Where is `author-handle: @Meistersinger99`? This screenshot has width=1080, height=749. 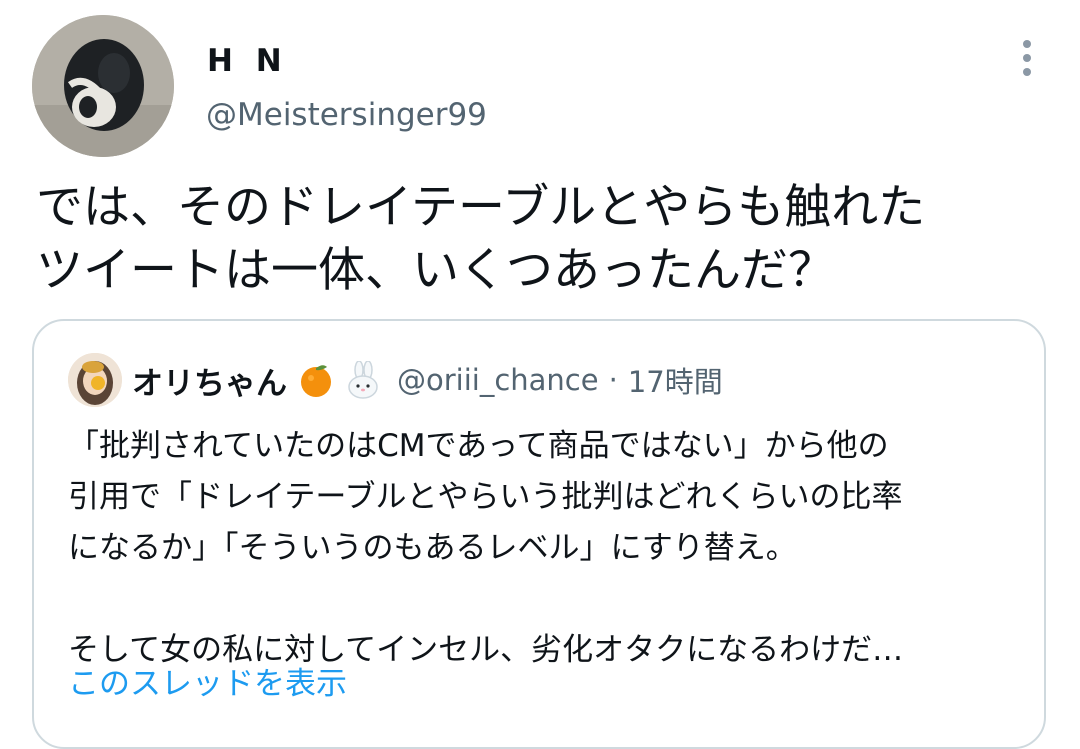
author-handle: @Meistersinger99 is located at coordinates (346, 115).